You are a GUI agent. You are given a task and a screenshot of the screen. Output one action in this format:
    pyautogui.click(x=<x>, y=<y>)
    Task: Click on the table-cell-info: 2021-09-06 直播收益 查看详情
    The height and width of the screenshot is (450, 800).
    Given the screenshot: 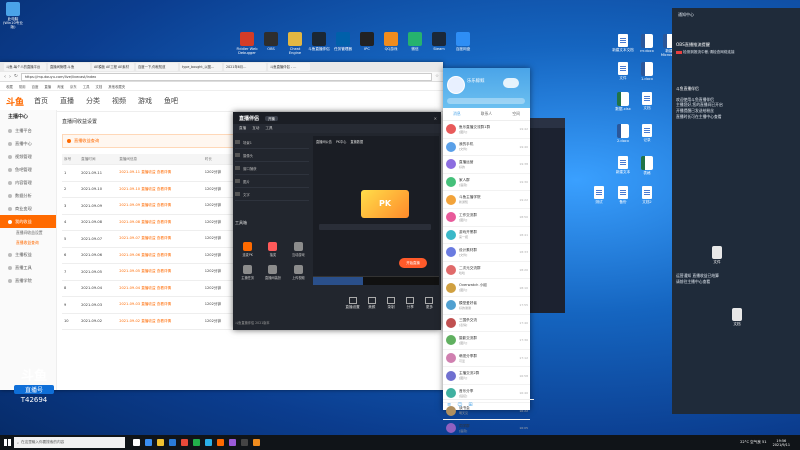 What is the action you would take?
    pyautogui.click(x=160, y=255)
    